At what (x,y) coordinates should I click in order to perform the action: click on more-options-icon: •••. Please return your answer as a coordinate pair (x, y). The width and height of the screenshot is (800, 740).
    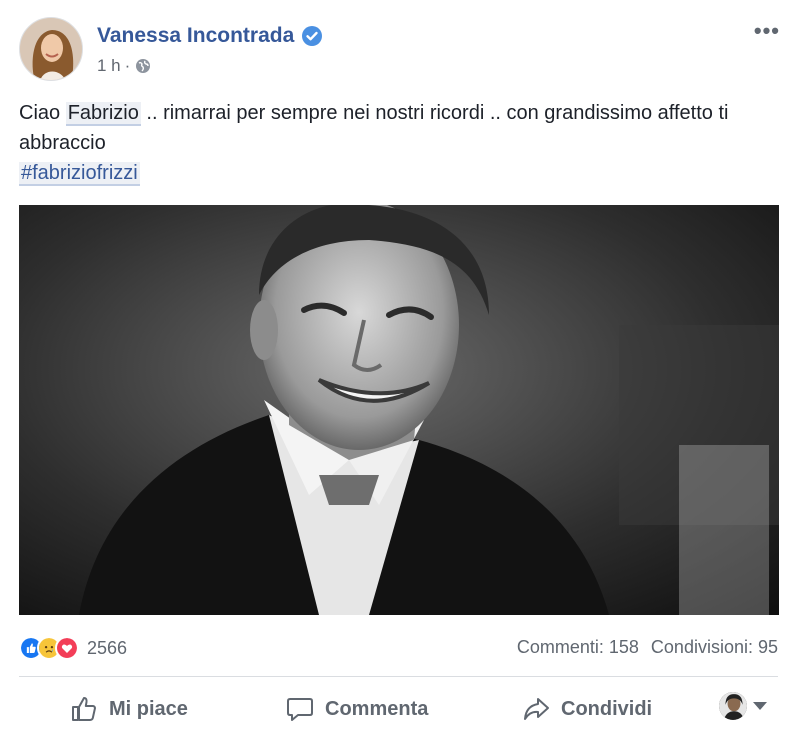
    Looking at the image, I should click on (767, 31).